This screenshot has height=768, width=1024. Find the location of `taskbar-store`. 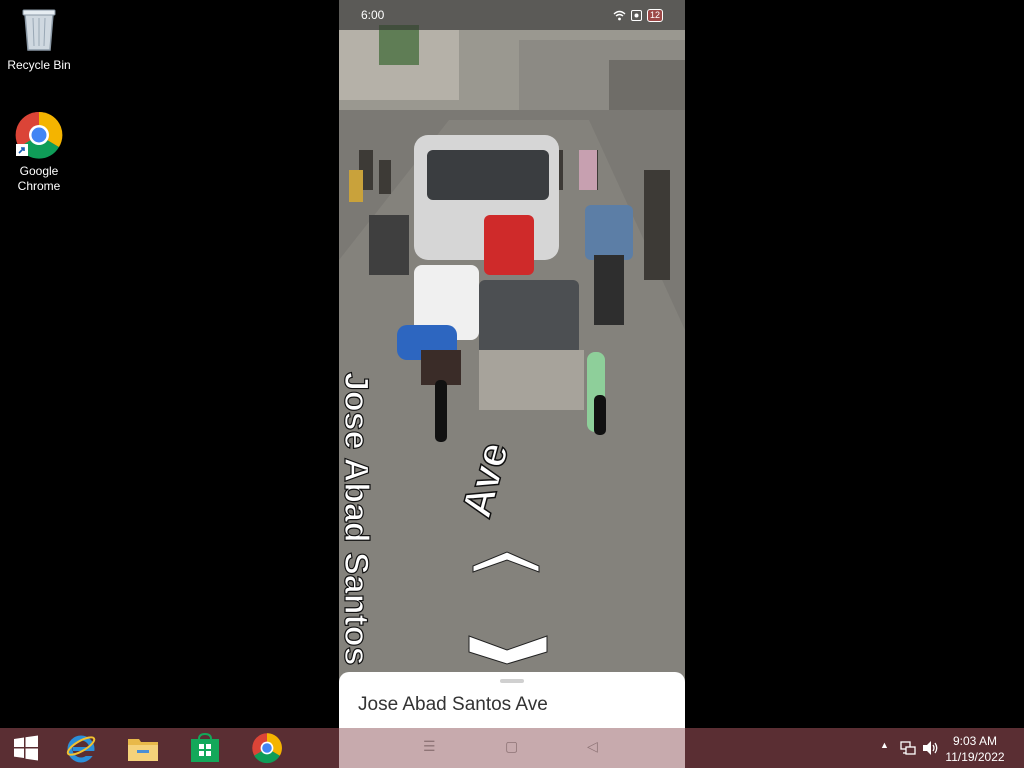

taskbar-store is located at coordinates (205, 748).